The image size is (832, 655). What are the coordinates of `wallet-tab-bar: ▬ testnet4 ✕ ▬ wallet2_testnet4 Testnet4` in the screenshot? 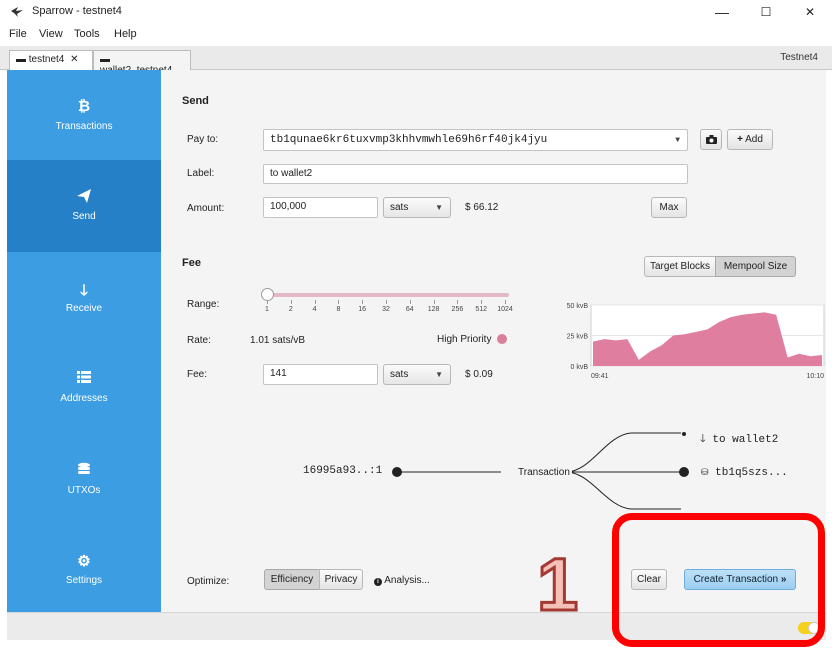 It's located at (416, 61).